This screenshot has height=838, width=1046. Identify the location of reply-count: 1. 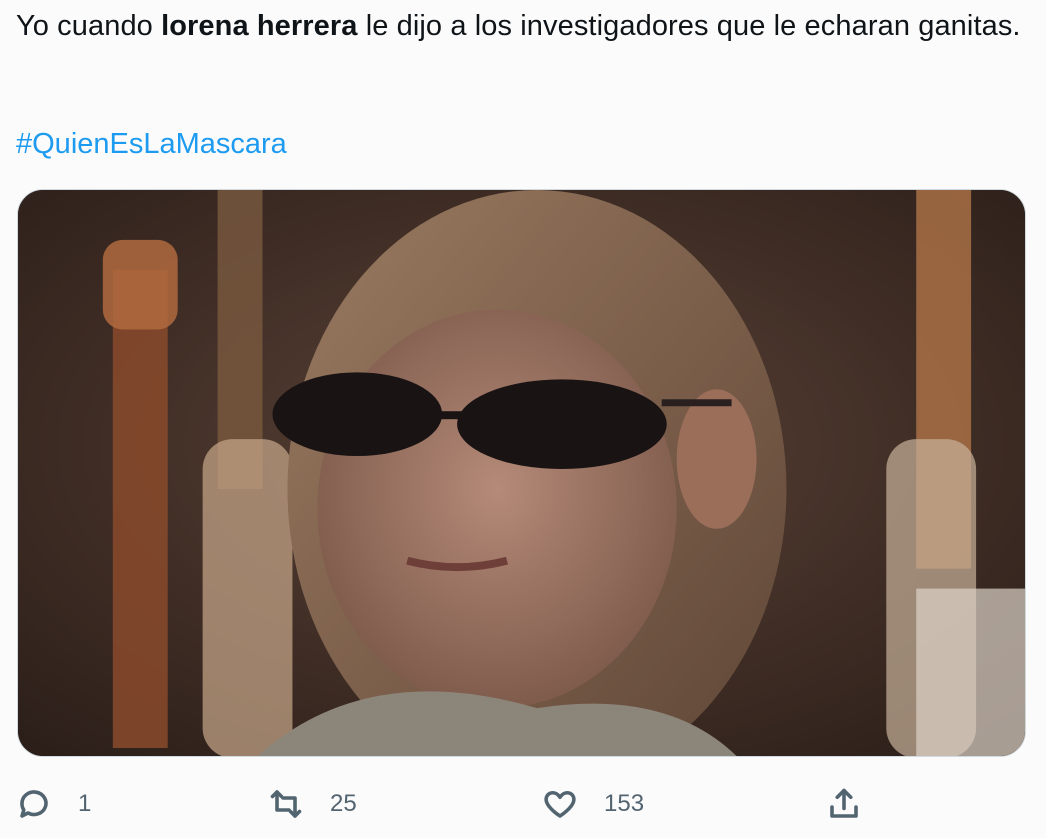
(85, 803).